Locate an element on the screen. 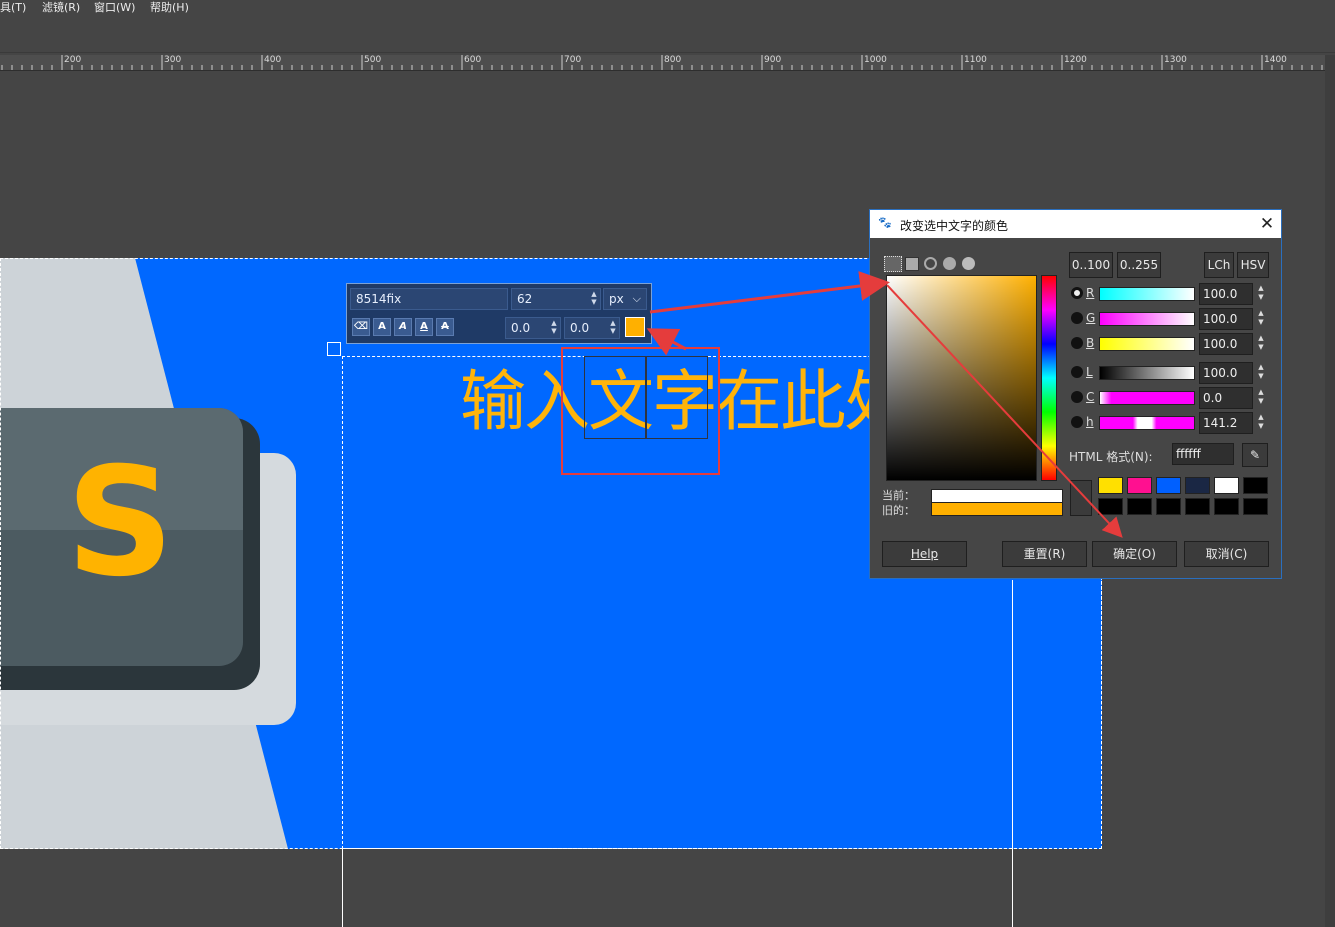 The height and width of the screenshot is (927, 1335). arrow-to-ok is located at coordinates (1004, 411).